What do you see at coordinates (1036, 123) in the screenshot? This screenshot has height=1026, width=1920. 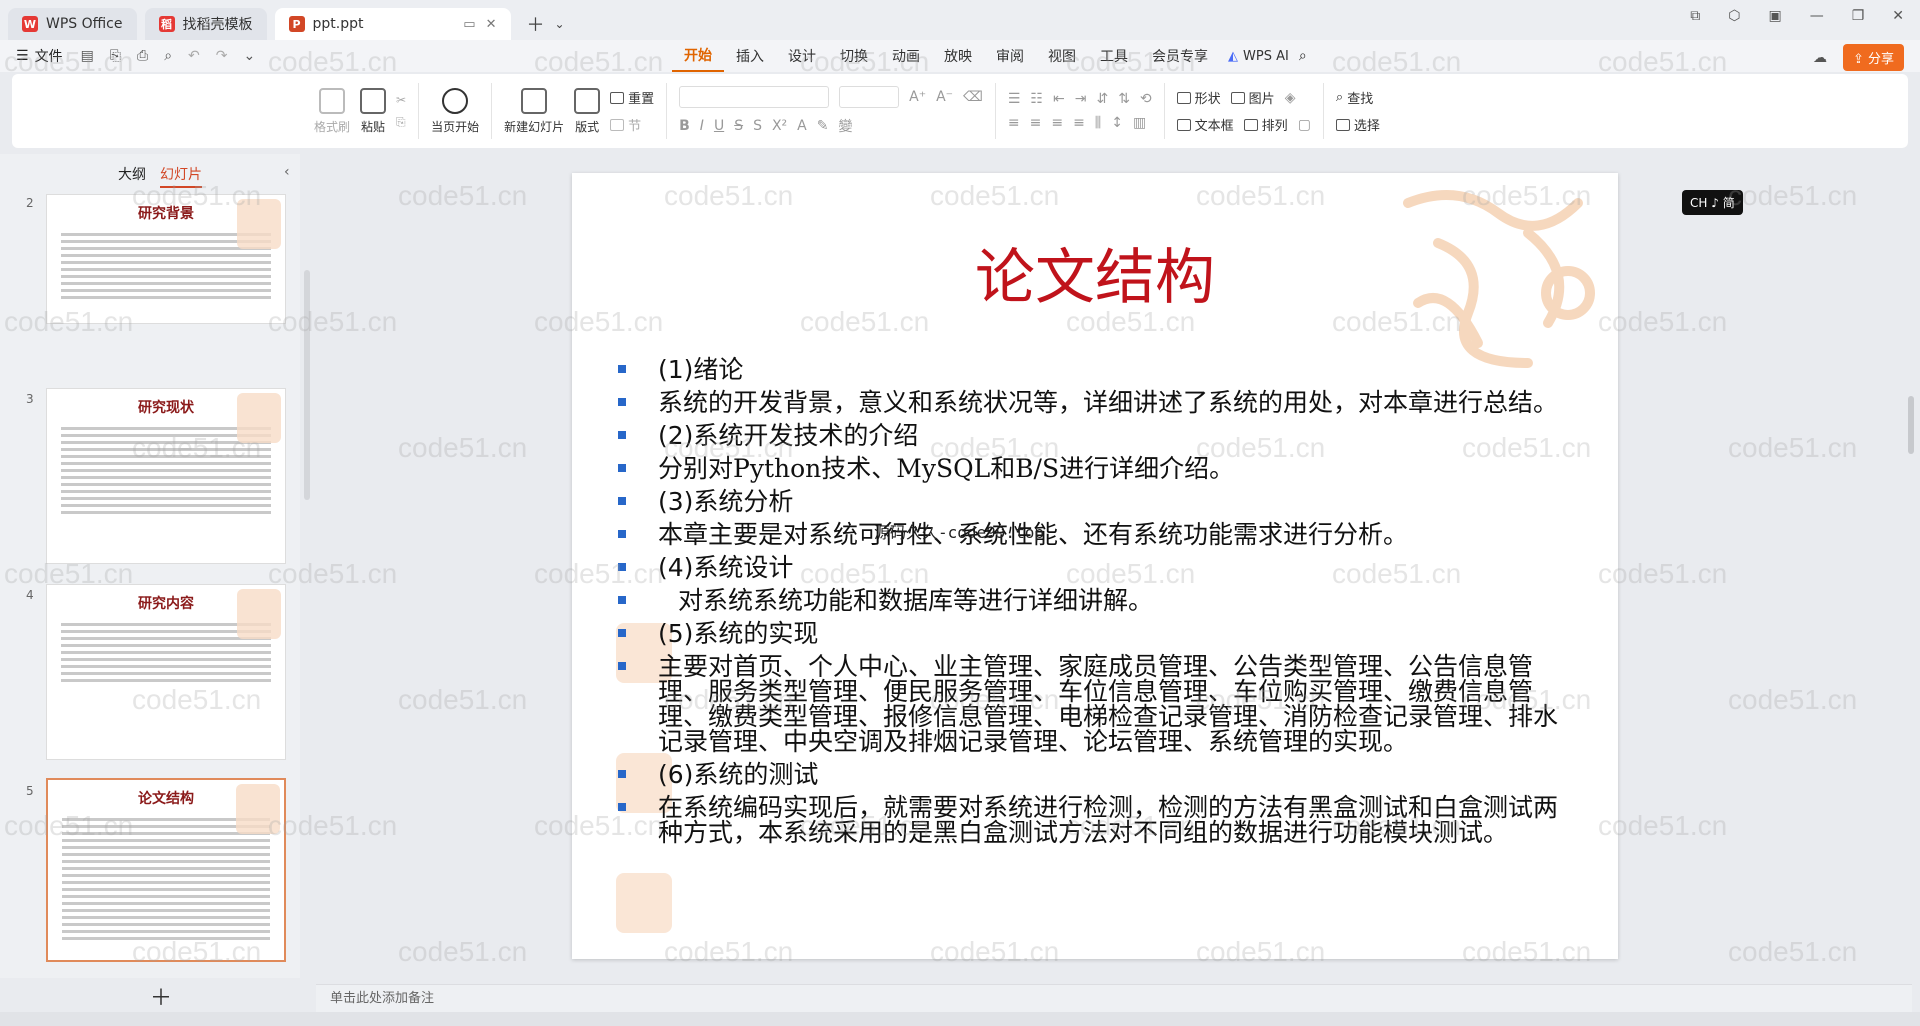 I see `align-center-icon: ≡` at bounding box center [1036, 123].